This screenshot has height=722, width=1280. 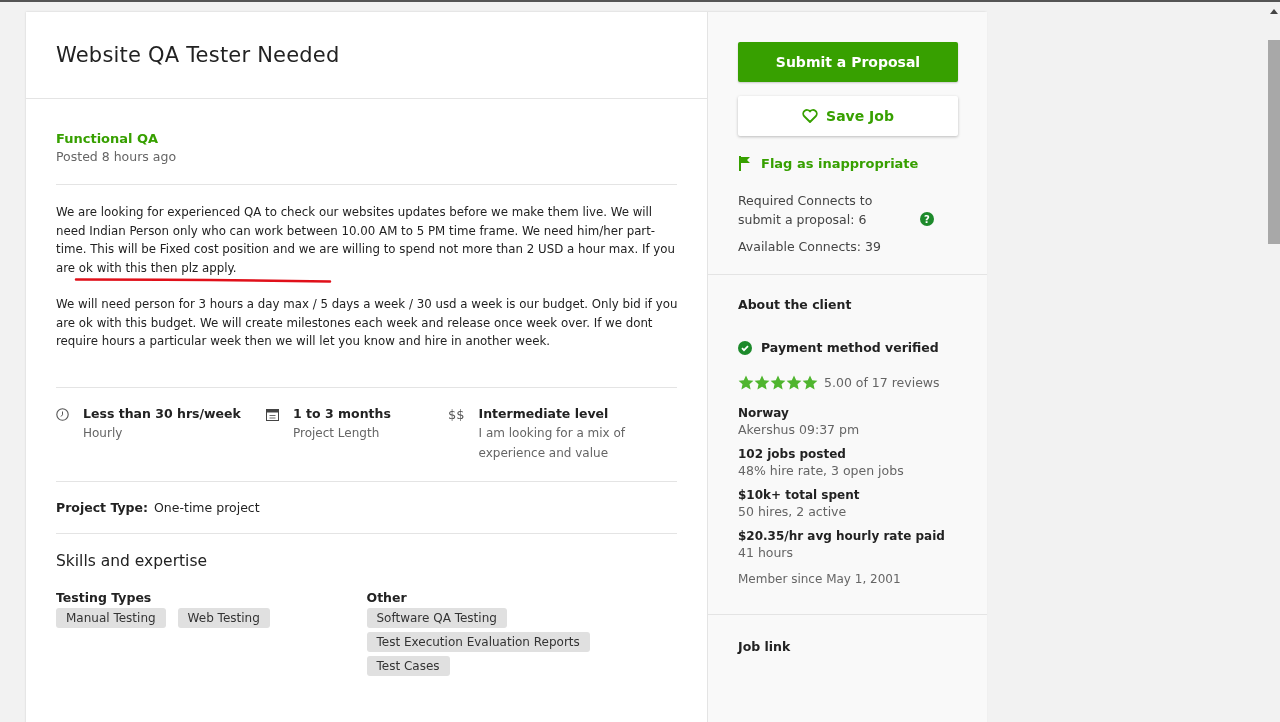 What do you see at coordinates (792, 454) in the screenshot?
I see `client-fact-title: 102 jobs posted` at bounding box center [792, 454].